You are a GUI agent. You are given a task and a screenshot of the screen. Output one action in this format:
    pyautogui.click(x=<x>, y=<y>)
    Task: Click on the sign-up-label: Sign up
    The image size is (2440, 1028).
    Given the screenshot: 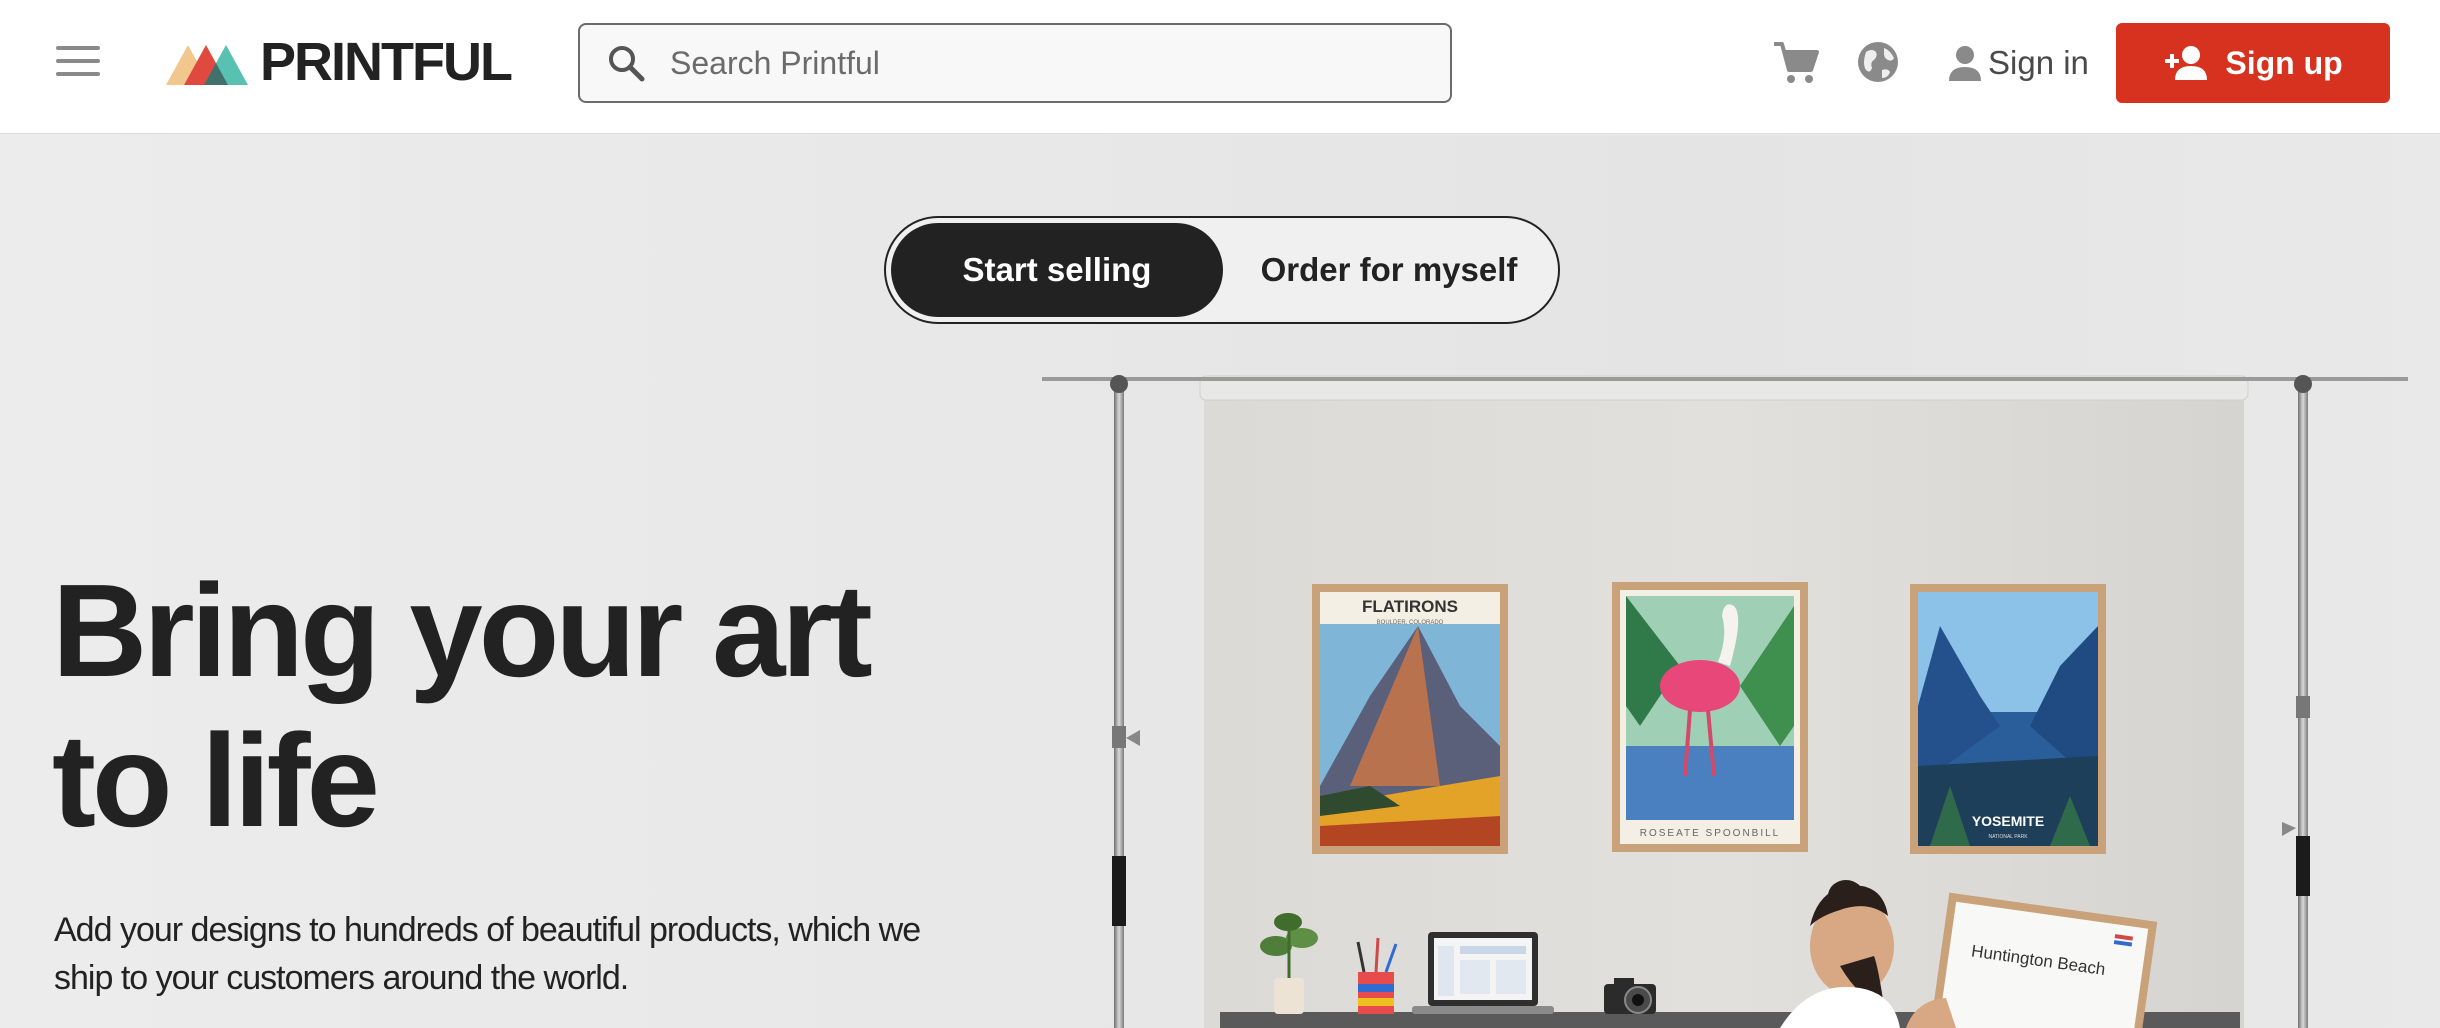 What is the action you would take?
    pyautogui.click(x=2284, y=62)
    